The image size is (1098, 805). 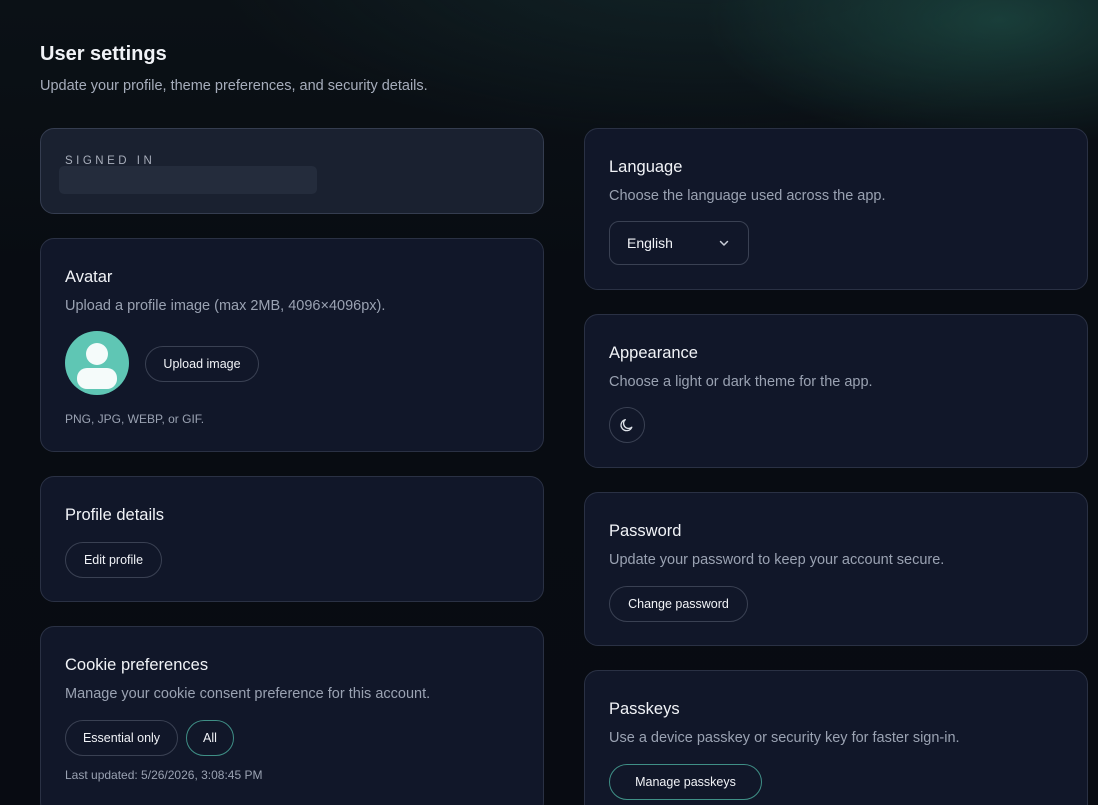 I want to click on cookie-last-updated: Last updated: 5/26/2026, 3:08:45 PM, so click(x=164, y=775).